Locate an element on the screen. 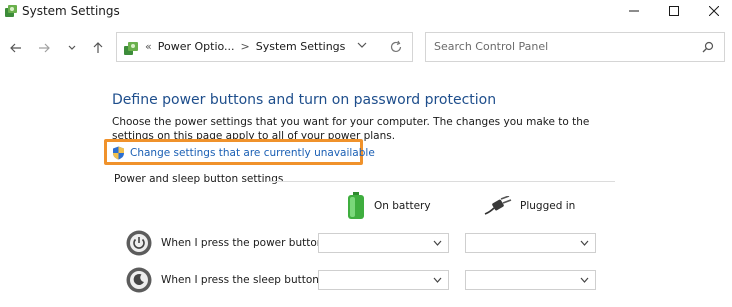  forward-button is located at coordinates (44, 48).